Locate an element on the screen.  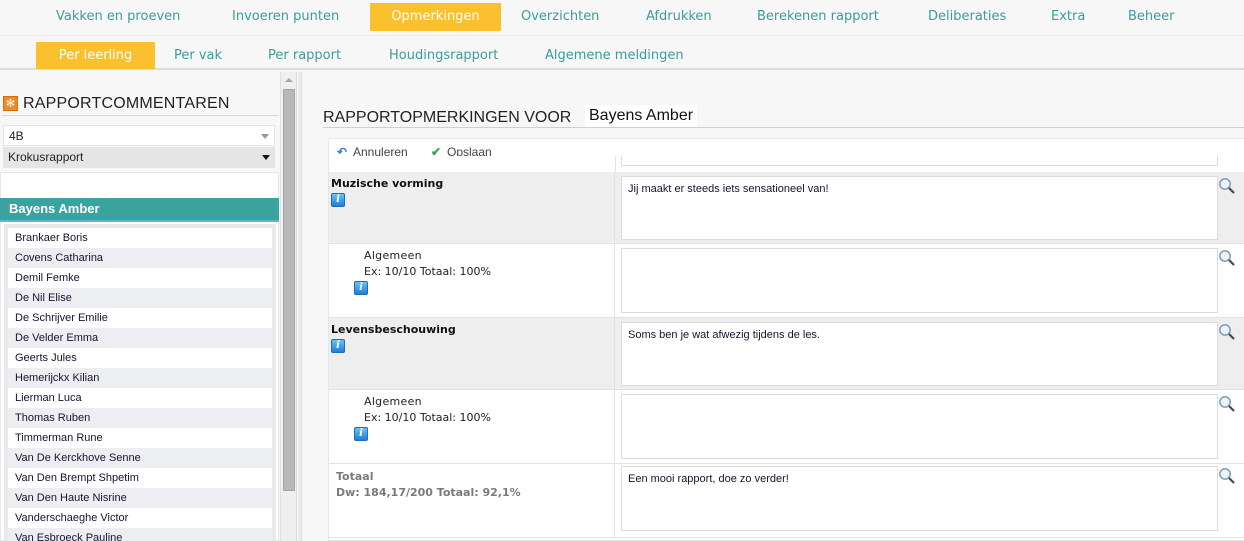
tab-per-vak: Per vak is located at coordinates (198, 55).